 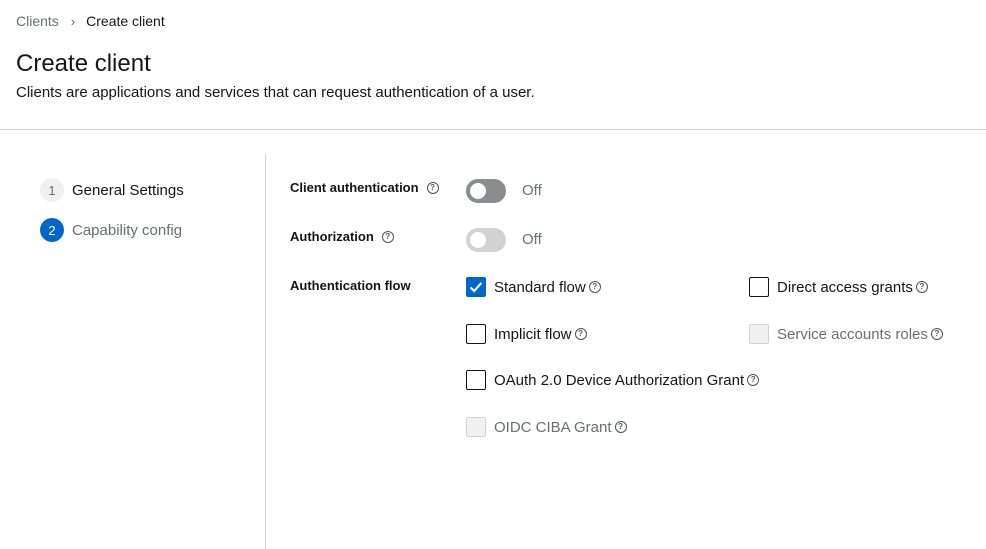 I want to click on oidc-ciba-grant-checkbox: OIDC CIBA Grant ?, so click(x=546, y=427).